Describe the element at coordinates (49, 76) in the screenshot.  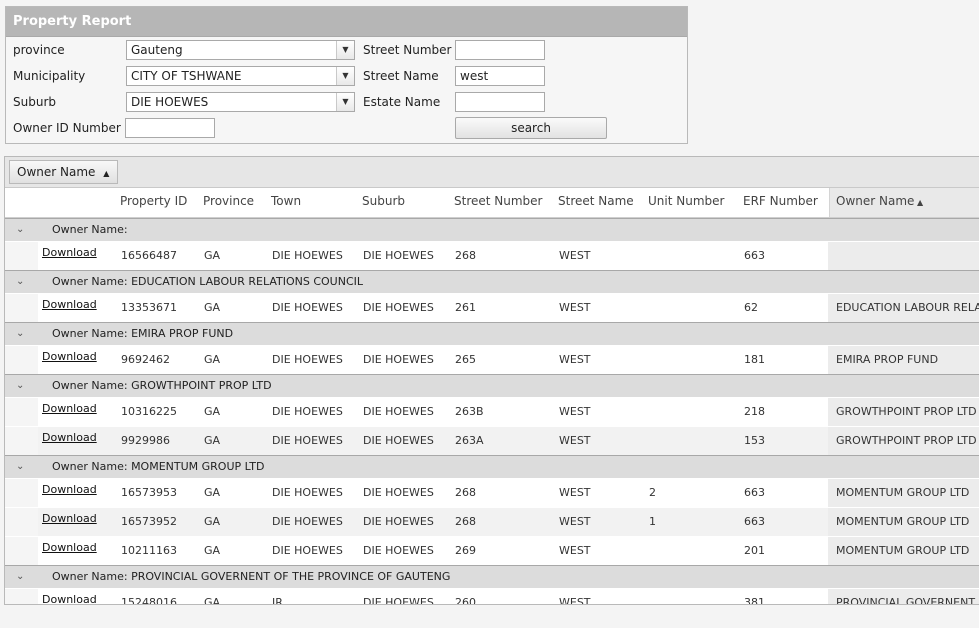
I see `municipality-label: Municipality` at that location.